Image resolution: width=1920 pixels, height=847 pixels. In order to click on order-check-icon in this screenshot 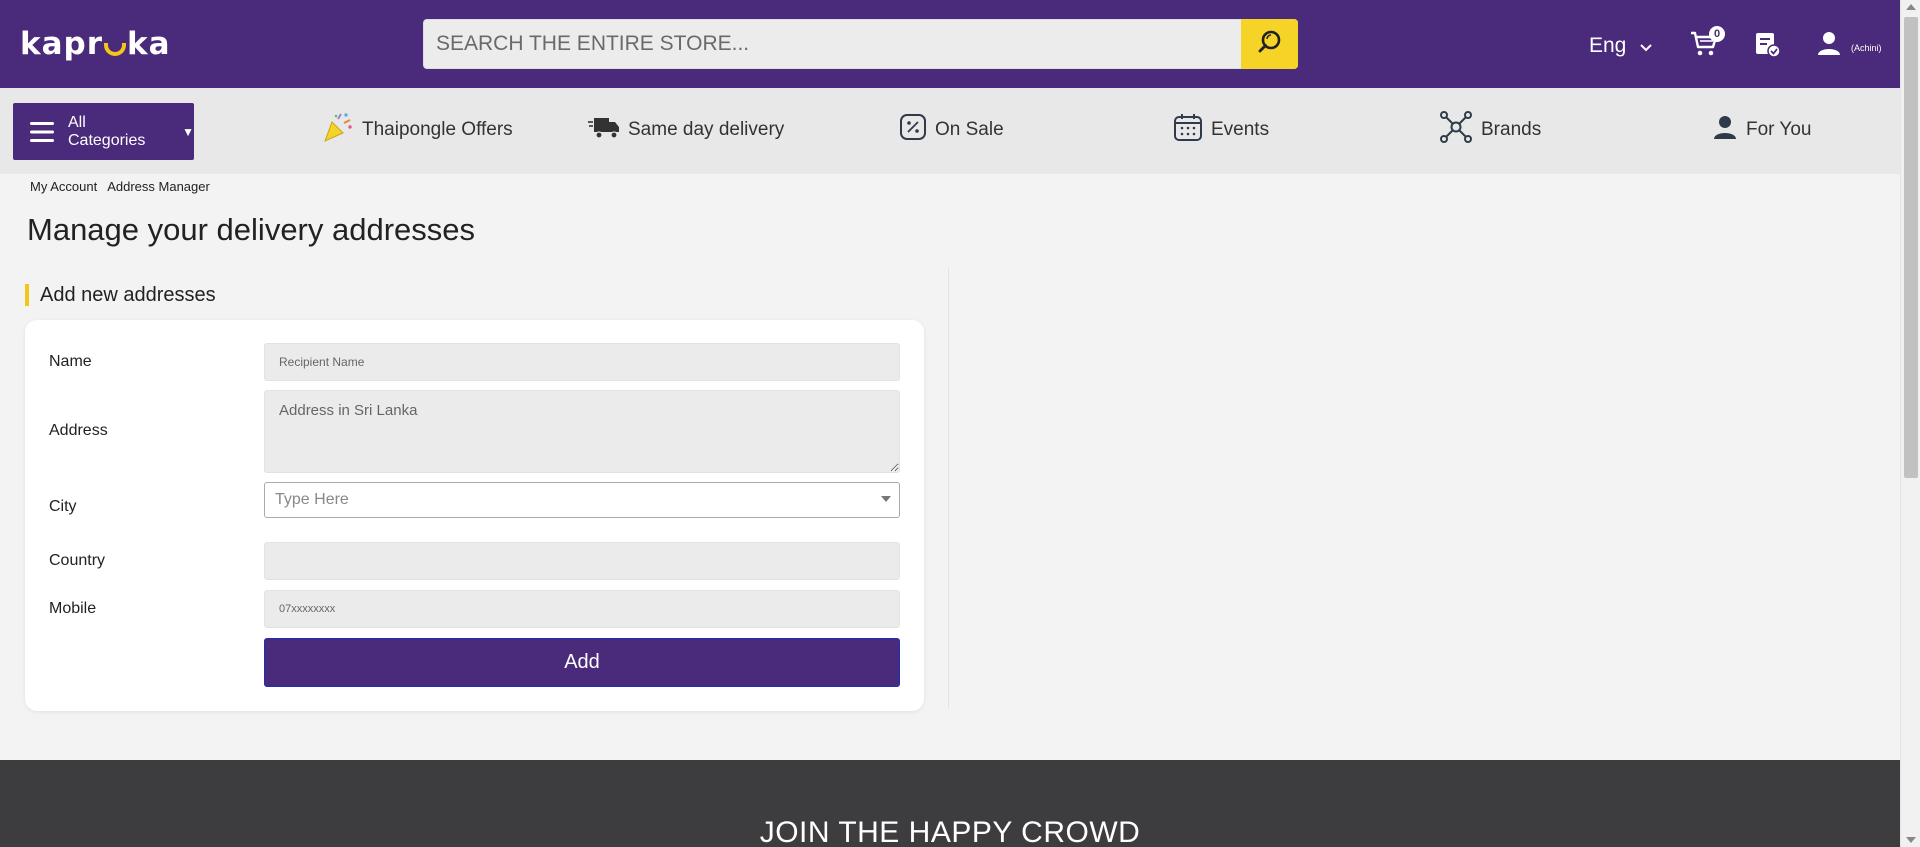, I will do `click(1767, 47)`.